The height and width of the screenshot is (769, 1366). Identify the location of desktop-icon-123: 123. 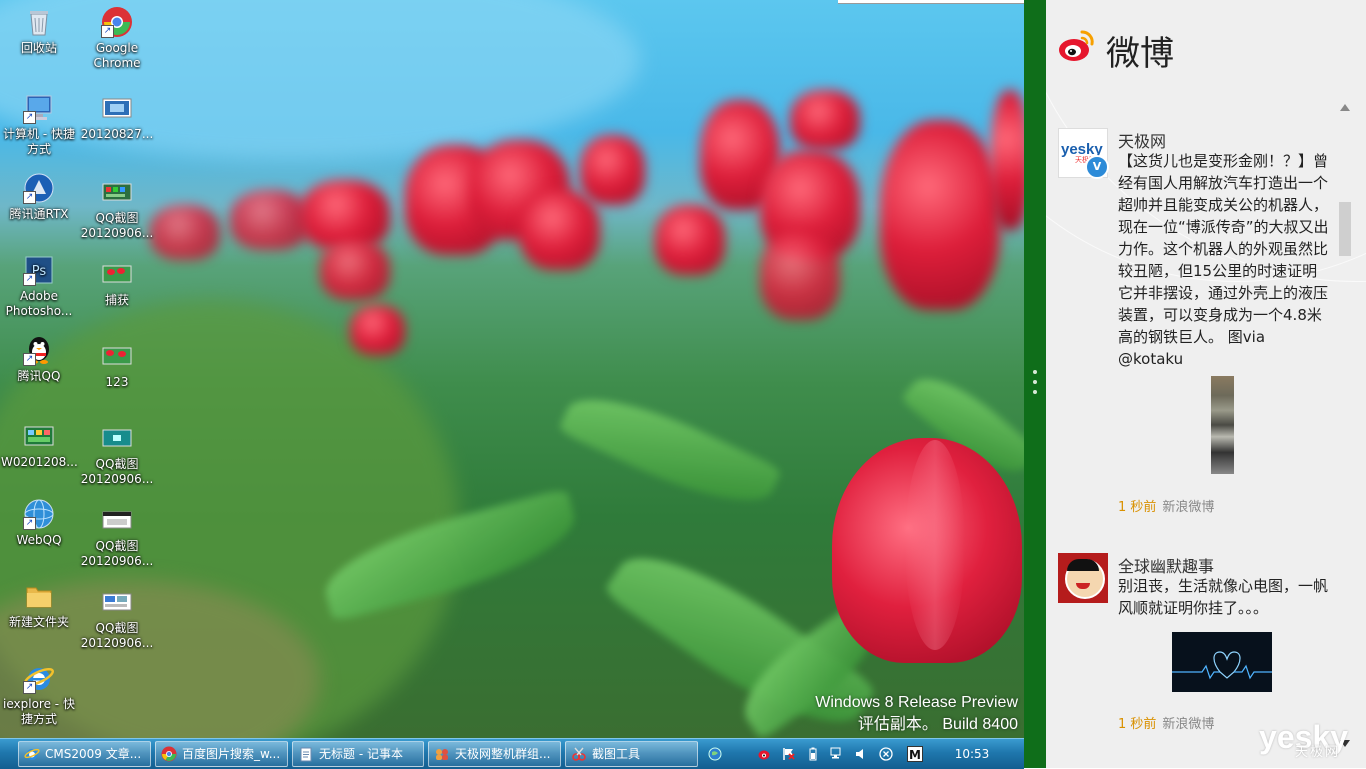
(117, 365).